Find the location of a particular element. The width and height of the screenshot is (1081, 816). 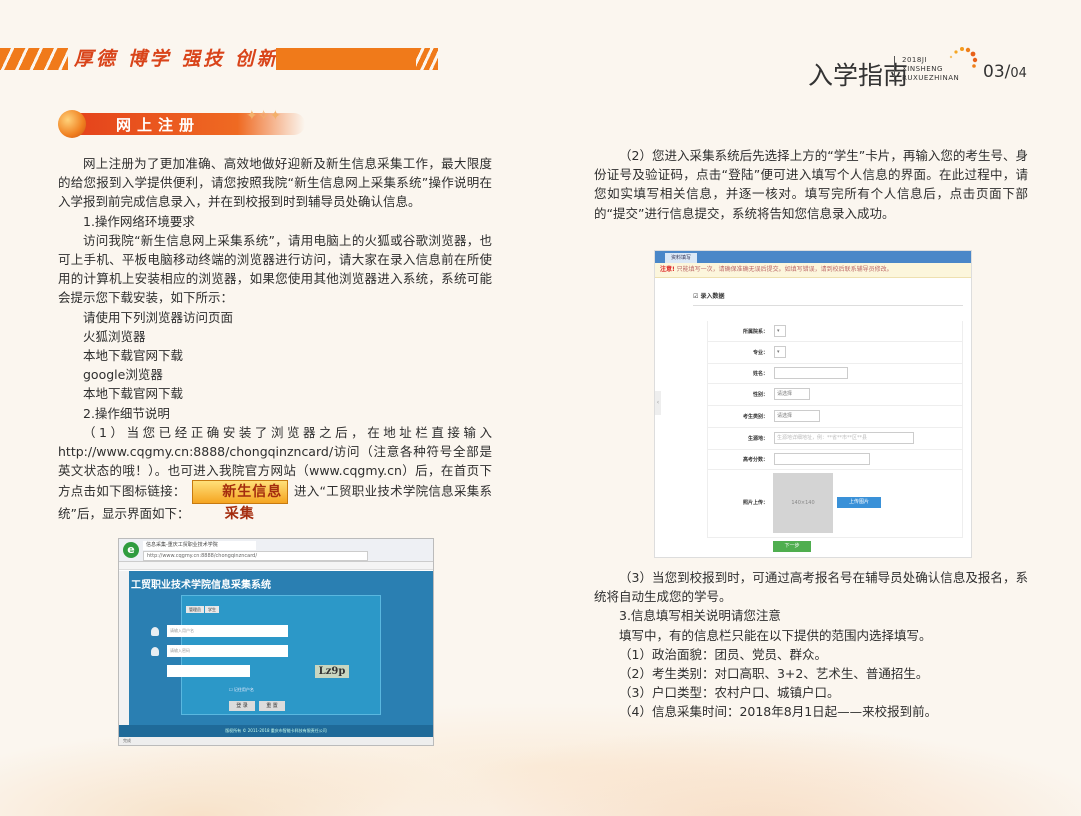

field-label: 高考分数： is located at coordinates (755, 460).